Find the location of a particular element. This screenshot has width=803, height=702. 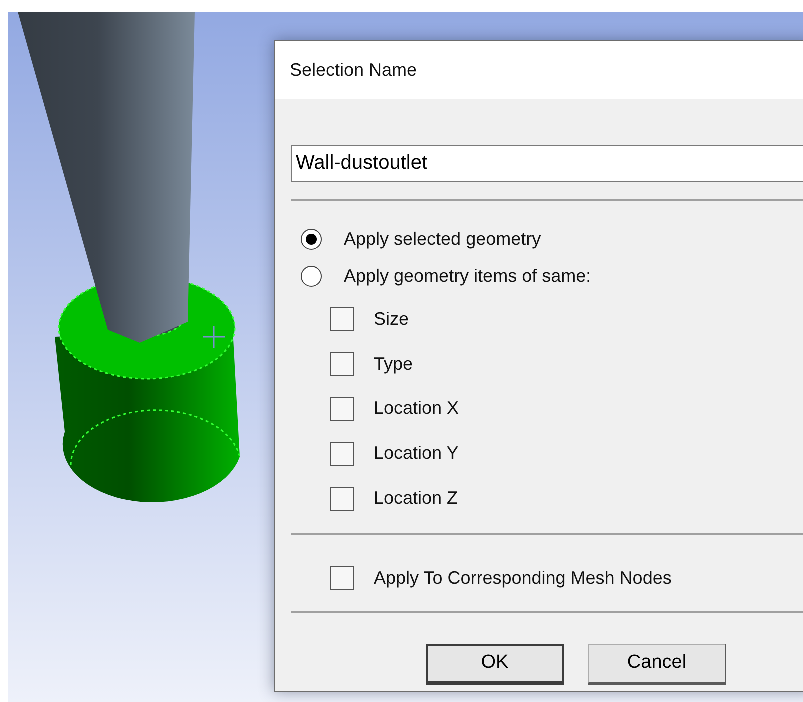

radio-label: Apply selected geometry is located at coordinates (443, 239).